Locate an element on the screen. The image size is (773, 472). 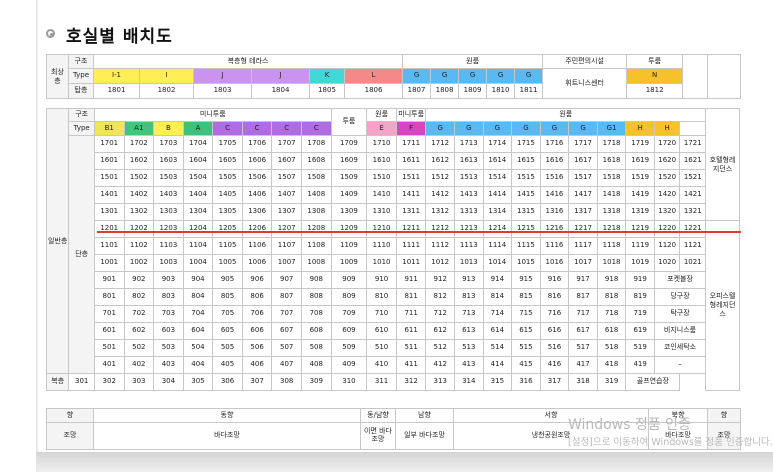
unit-cell: 1112 is located at coordinates (440, 246).